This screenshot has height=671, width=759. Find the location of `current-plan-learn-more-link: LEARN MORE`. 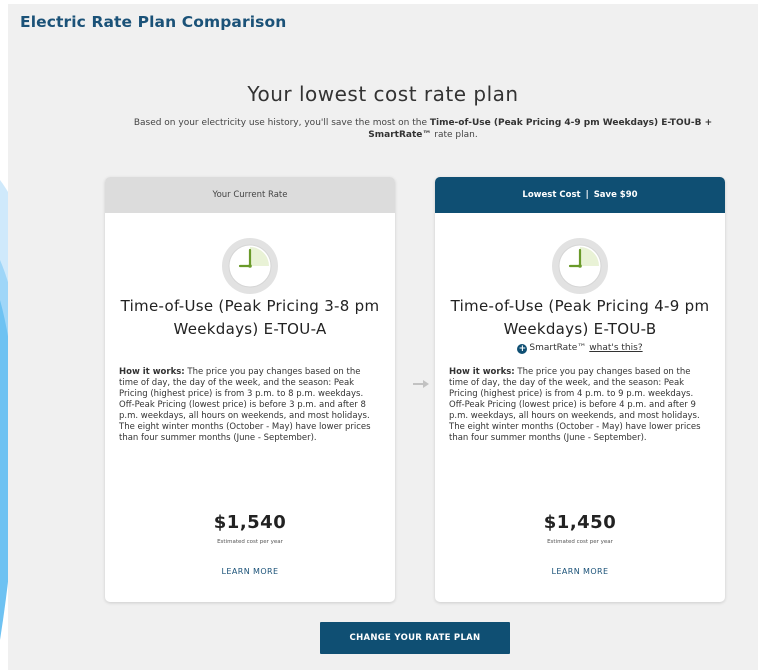

current-plan-learn-more-link: LEARN MORE is located at coordinates (250, 571).